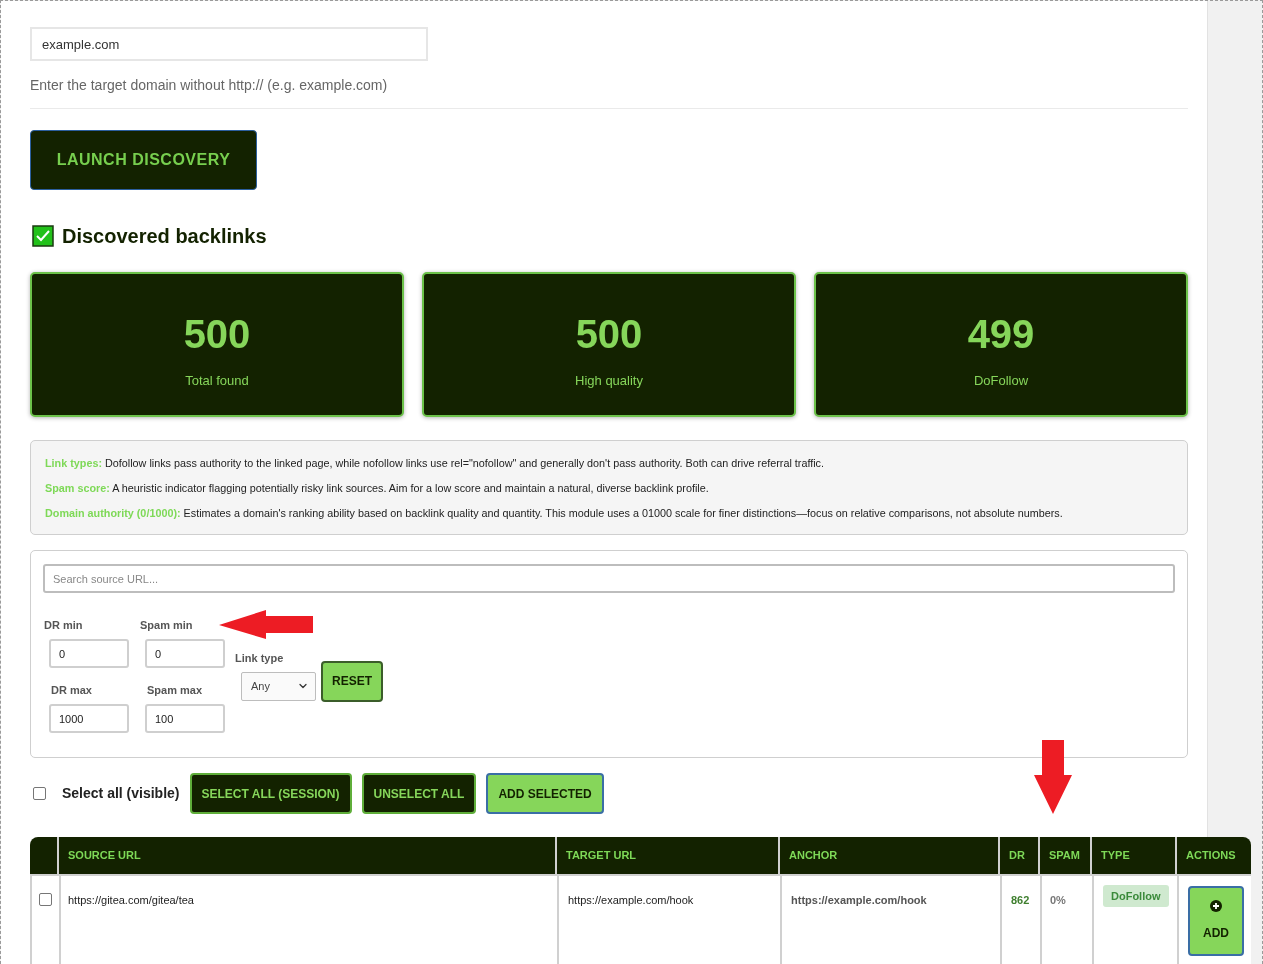  I want to click on column-header: TARGET URL, so click(601, 856).